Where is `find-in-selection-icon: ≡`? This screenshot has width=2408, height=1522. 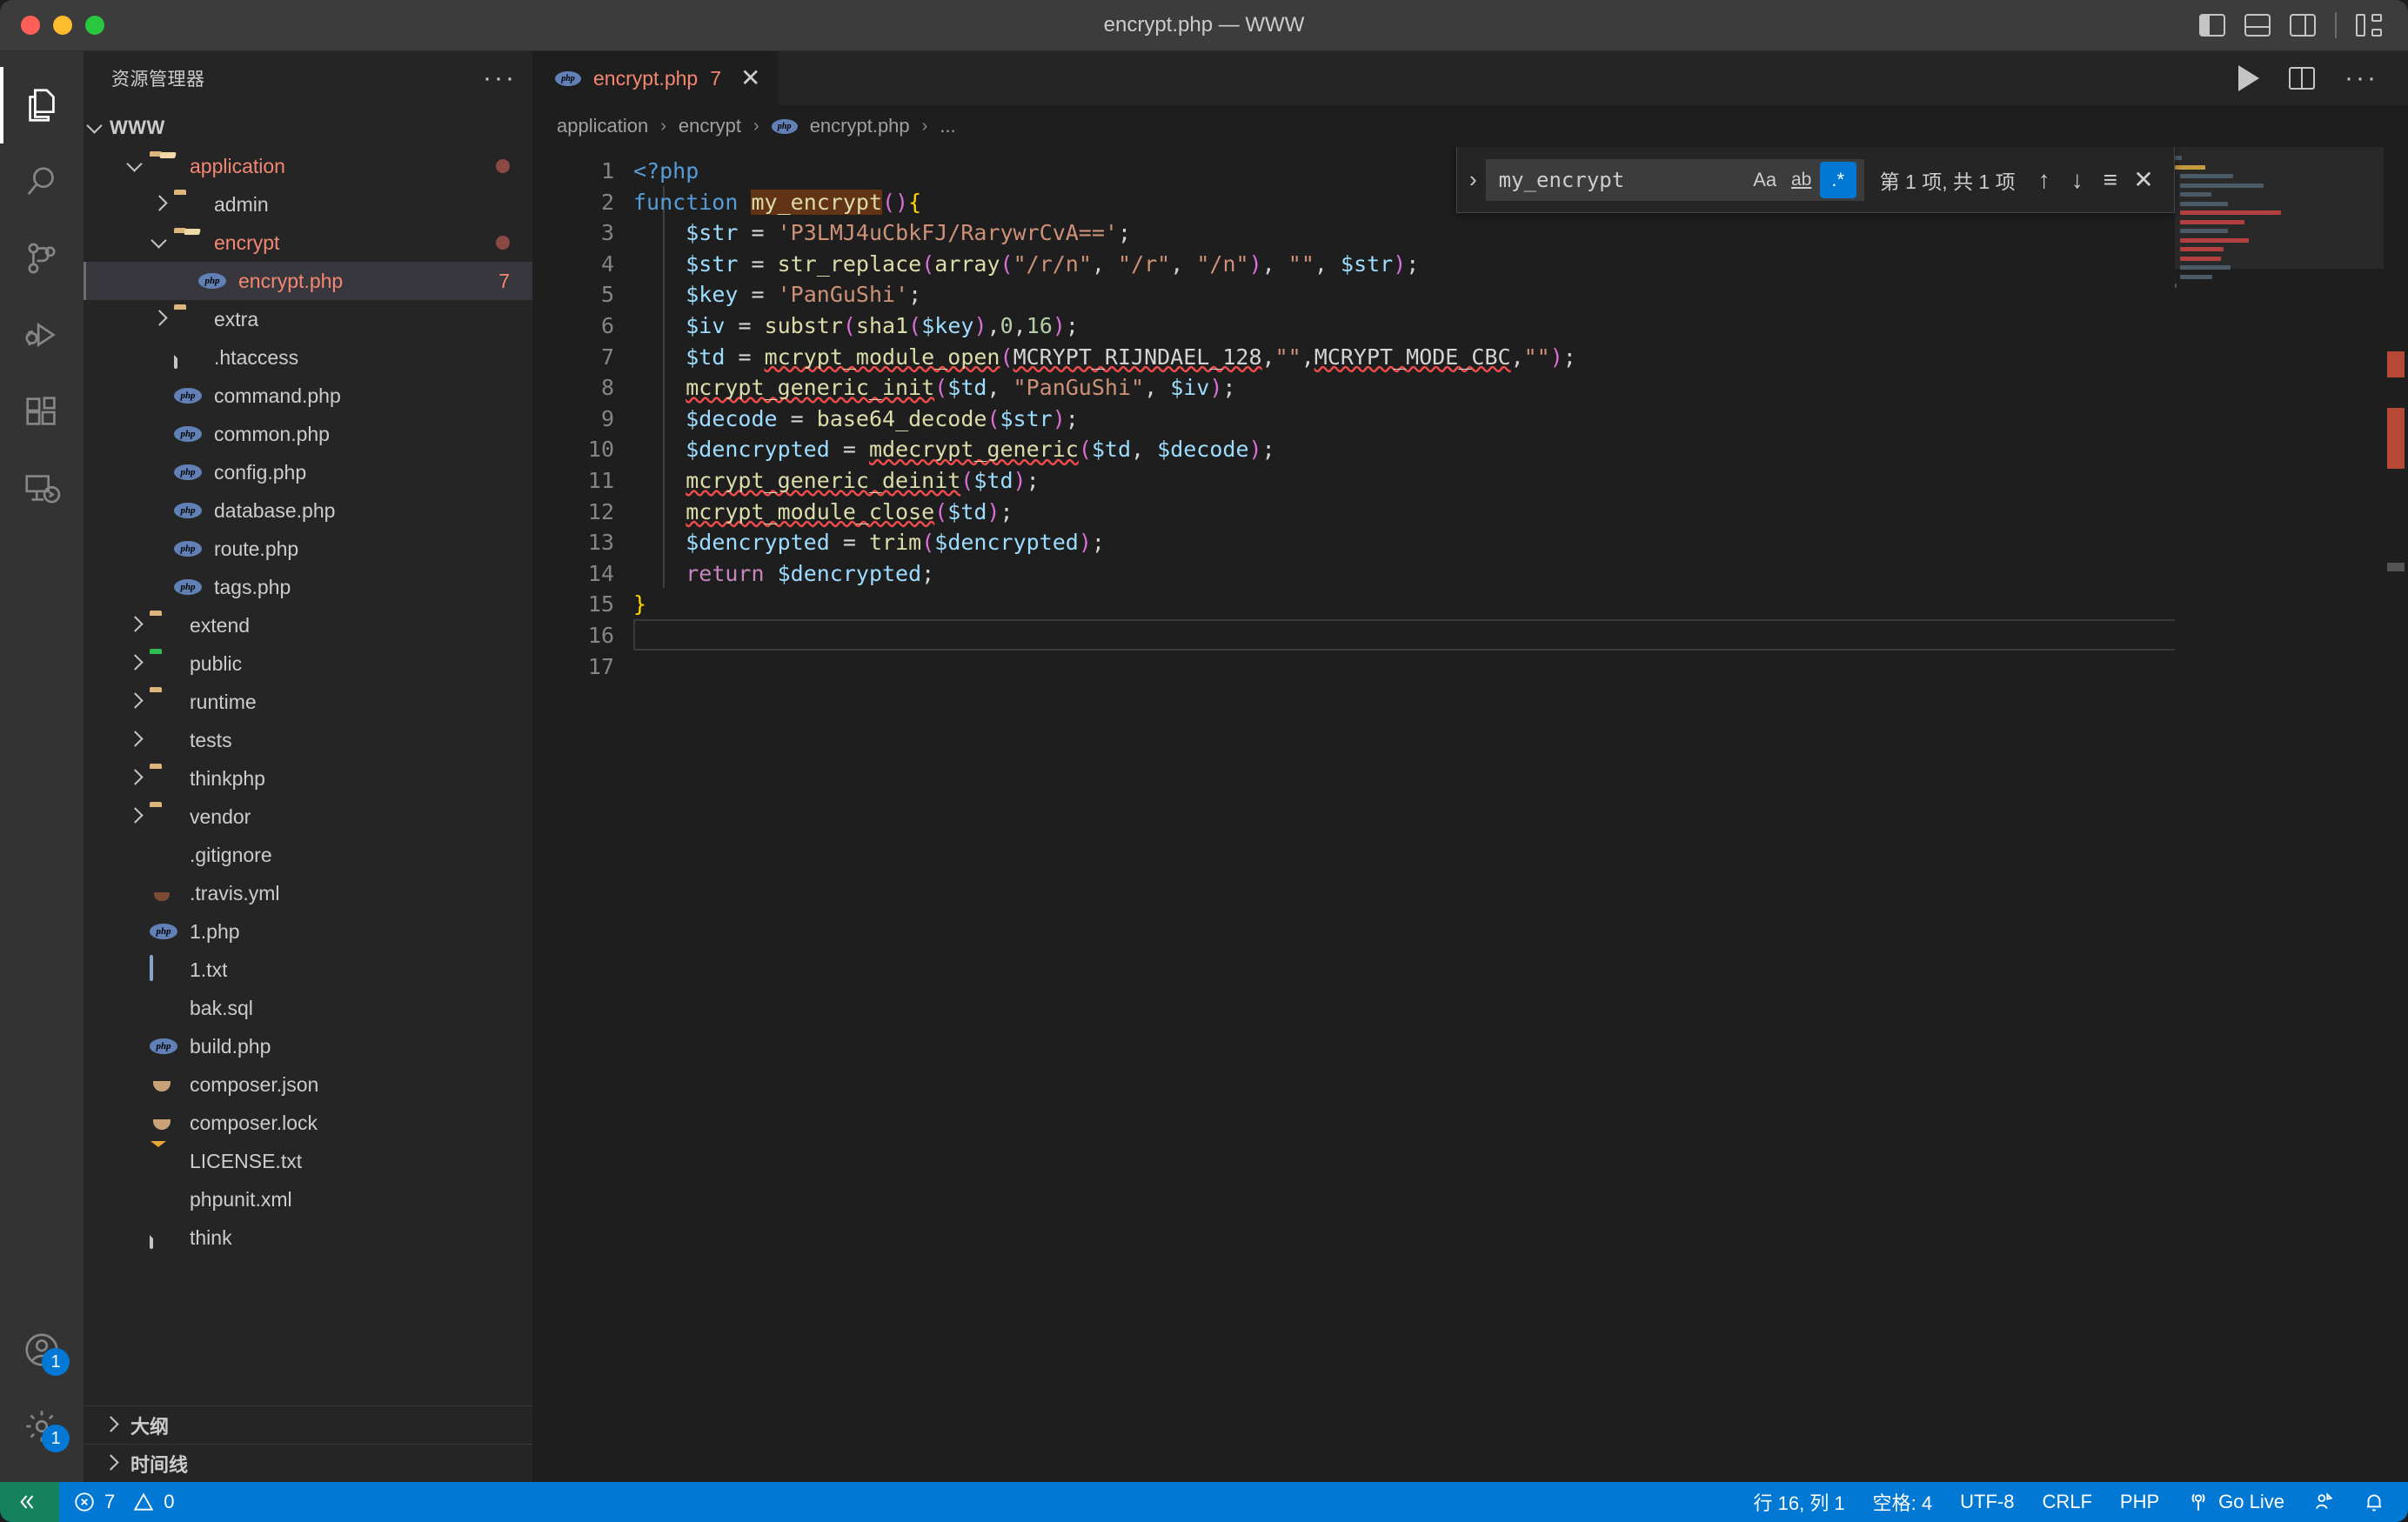
find-in-selection-icon: ≡ is located at coordinates (2110, 180).